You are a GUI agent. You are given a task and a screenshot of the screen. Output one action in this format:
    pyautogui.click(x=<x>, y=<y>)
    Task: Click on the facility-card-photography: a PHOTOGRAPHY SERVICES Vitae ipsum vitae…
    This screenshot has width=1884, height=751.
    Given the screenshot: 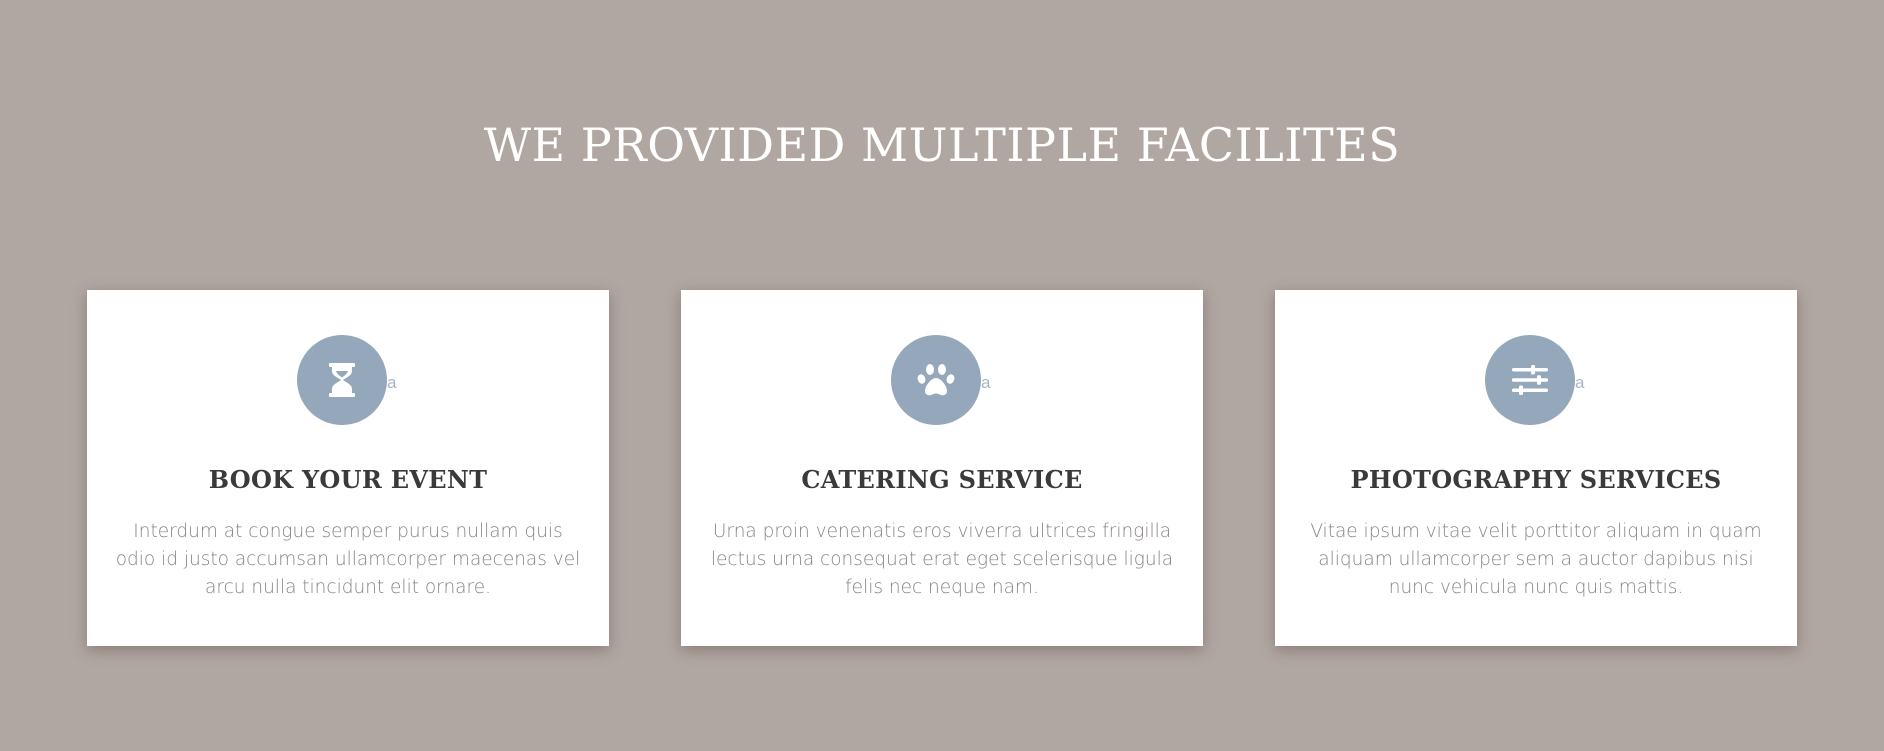 What is the action you would take?
    pyautogui.click(x=1536, y=468)
    